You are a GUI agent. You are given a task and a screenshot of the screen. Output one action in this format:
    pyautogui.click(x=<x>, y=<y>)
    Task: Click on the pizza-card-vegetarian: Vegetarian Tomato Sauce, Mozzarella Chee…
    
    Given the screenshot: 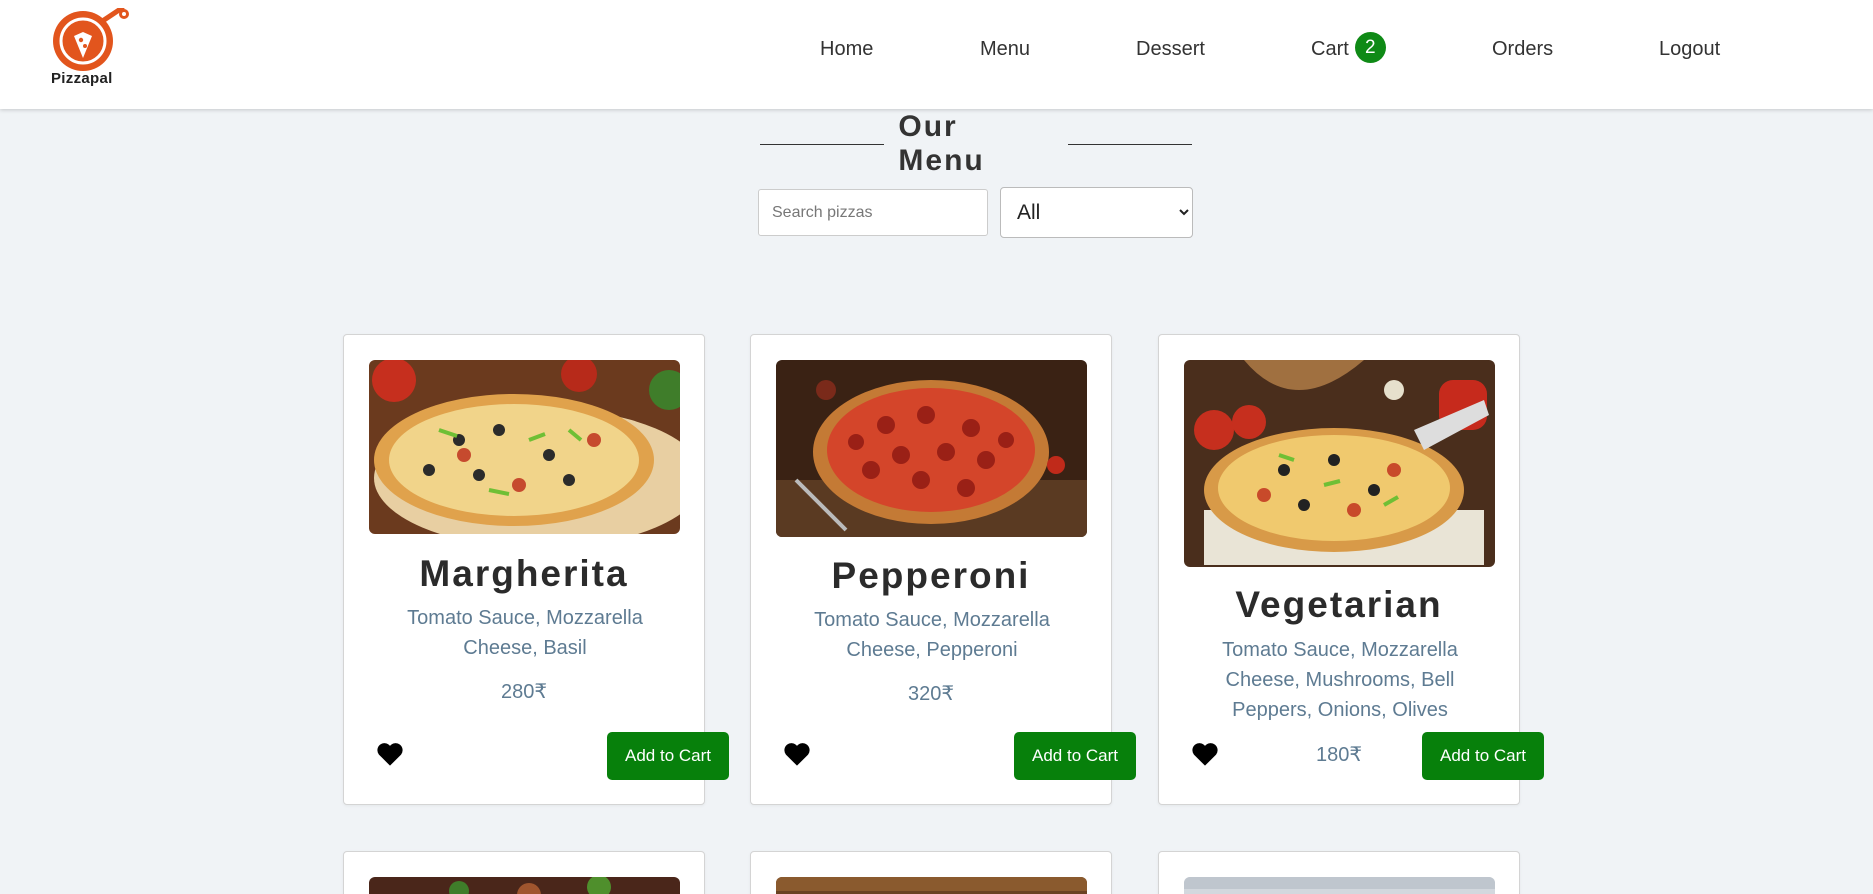 What is the action you would take?
    pyautogui.click(x=1351, y=569)
    